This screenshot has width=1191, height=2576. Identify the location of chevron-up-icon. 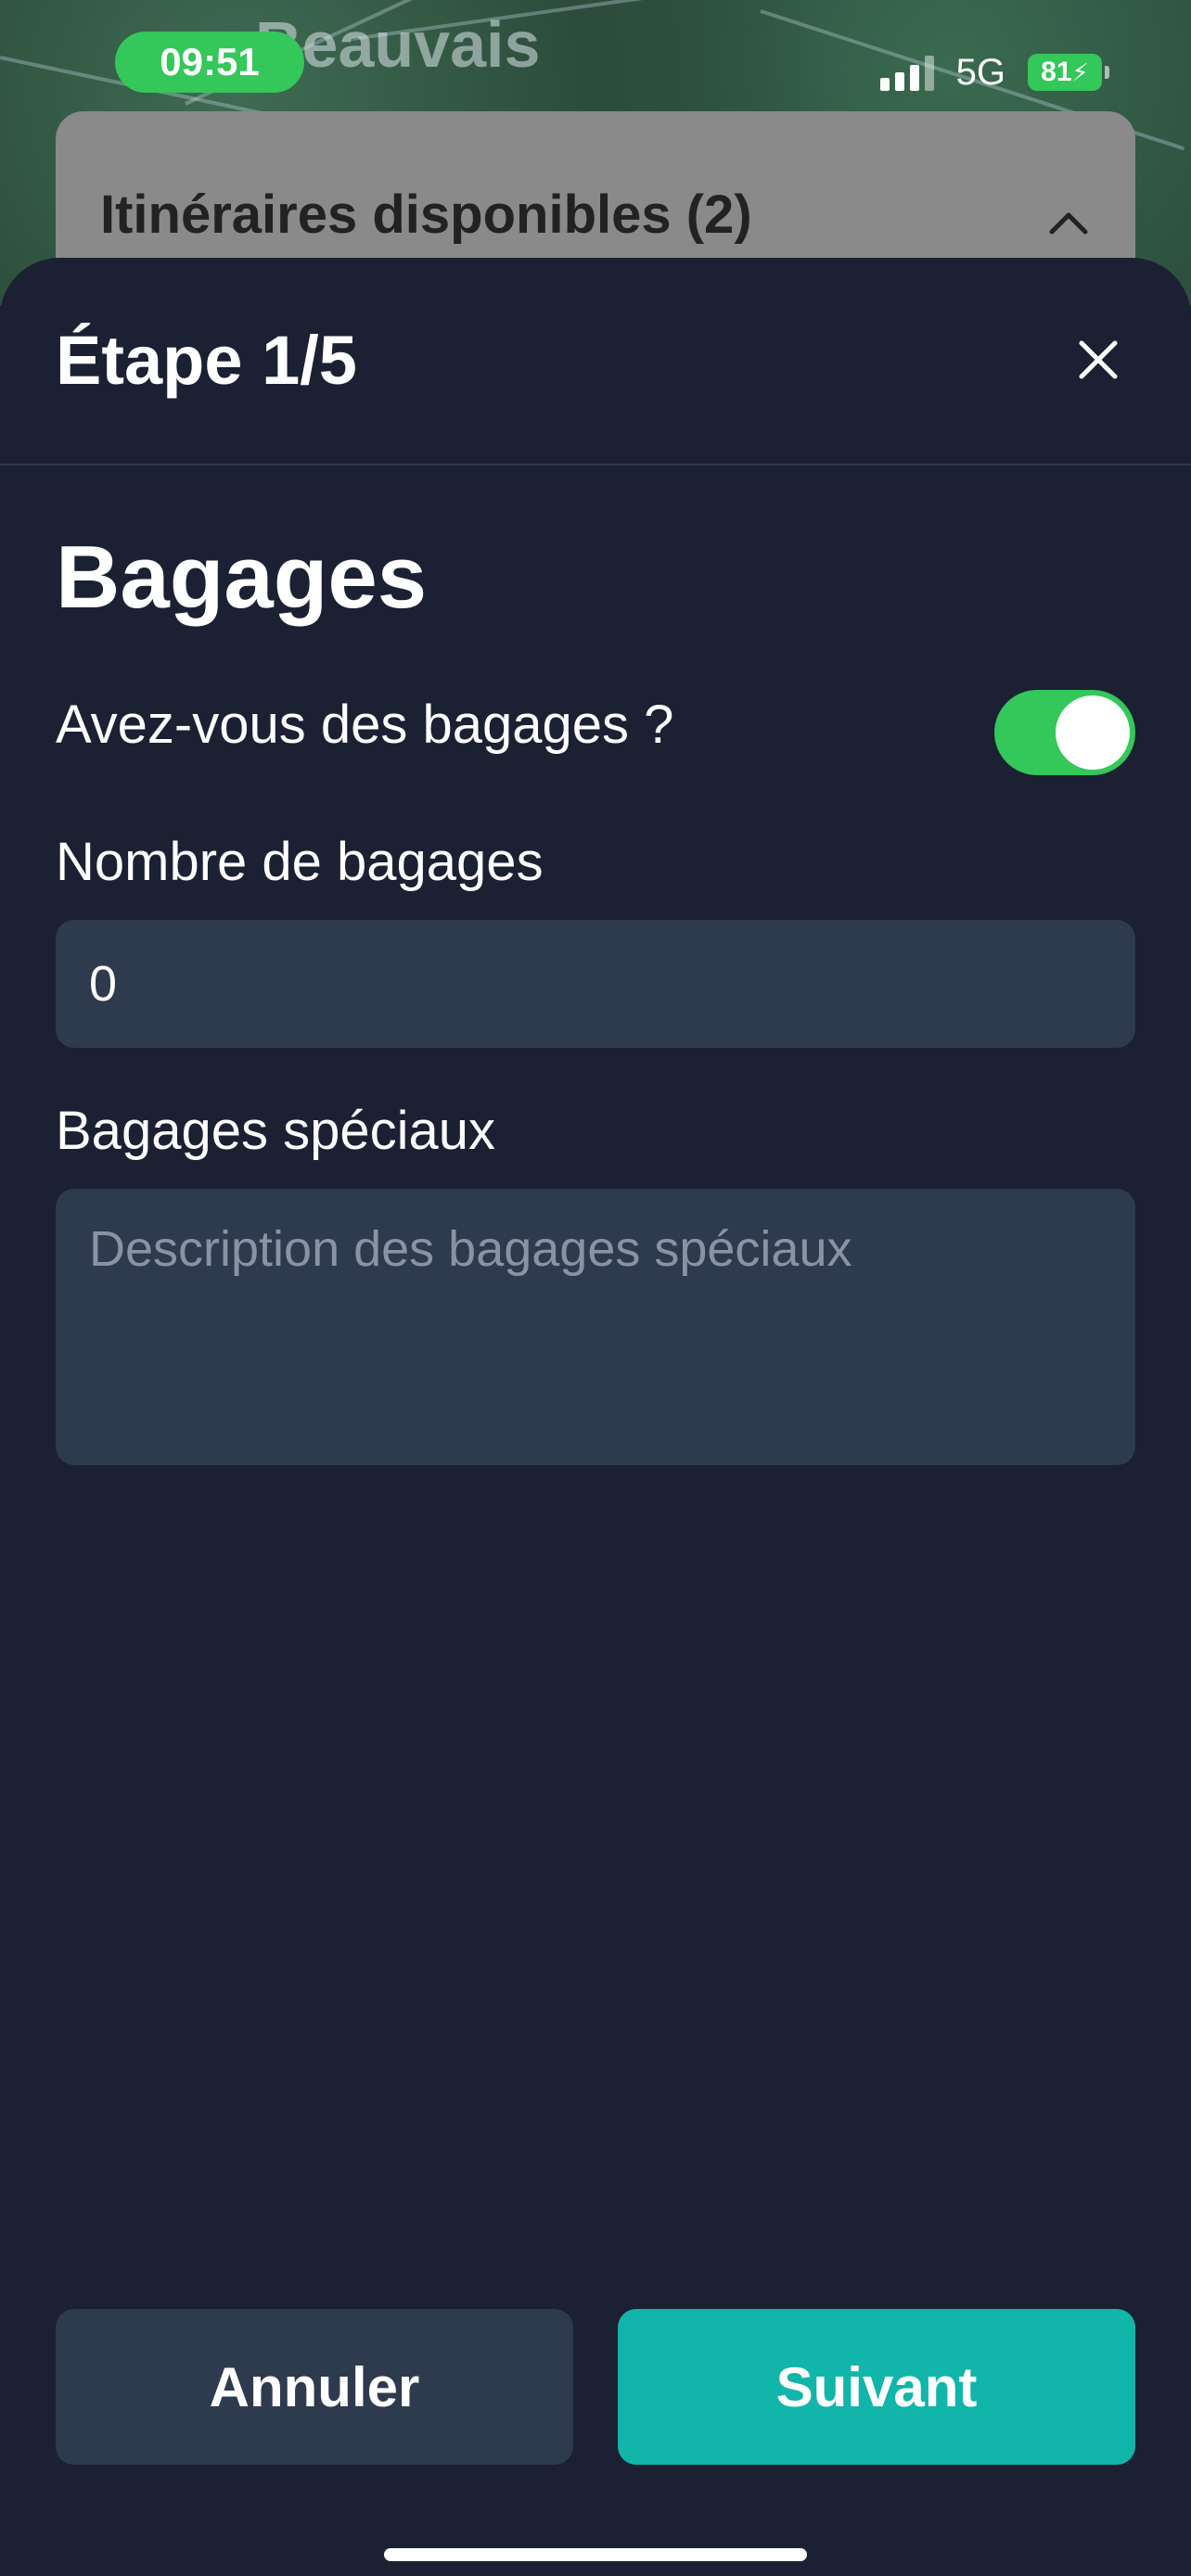
(1068, 222).